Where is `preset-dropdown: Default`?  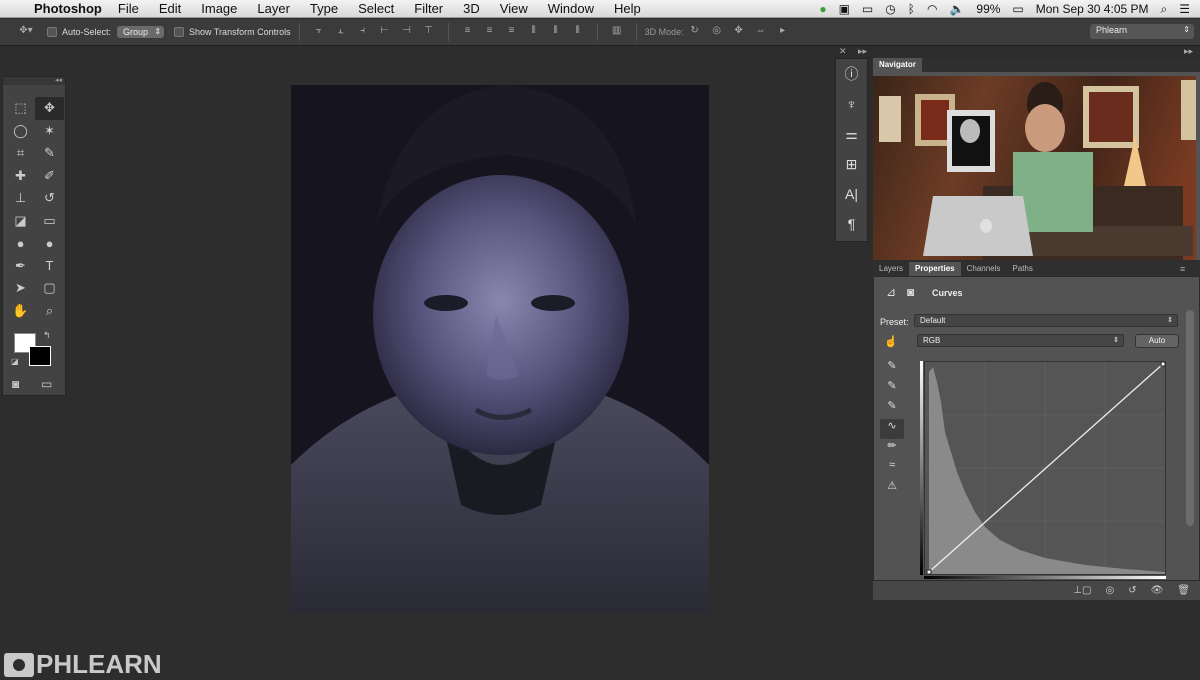 preset-dropdown: Default is located at coordinates (1046, 320).